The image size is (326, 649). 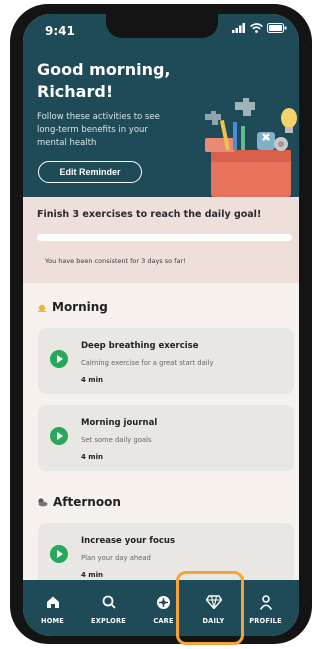 What do you see at coordinates (128, 541) in the screenshot?
I see `activity-title: Increase your focus` at bounding box center [128, 541].